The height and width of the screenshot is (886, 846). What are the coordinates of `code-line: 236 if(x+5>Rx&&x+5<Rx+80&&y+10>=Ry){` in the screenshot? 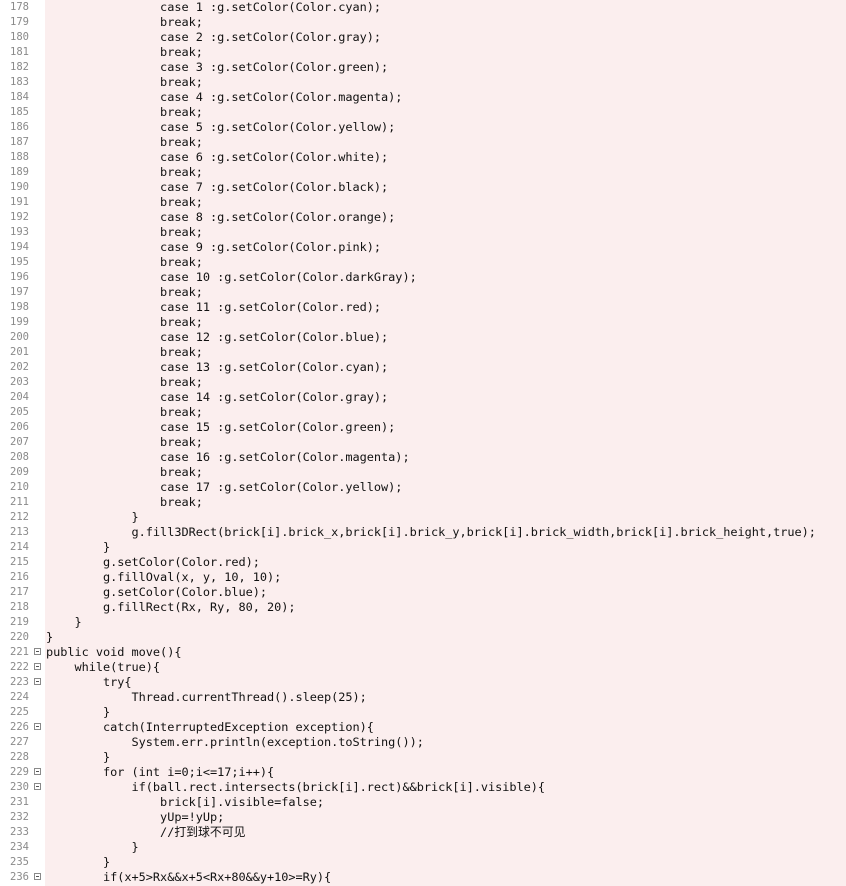 It's located at (423, 877).